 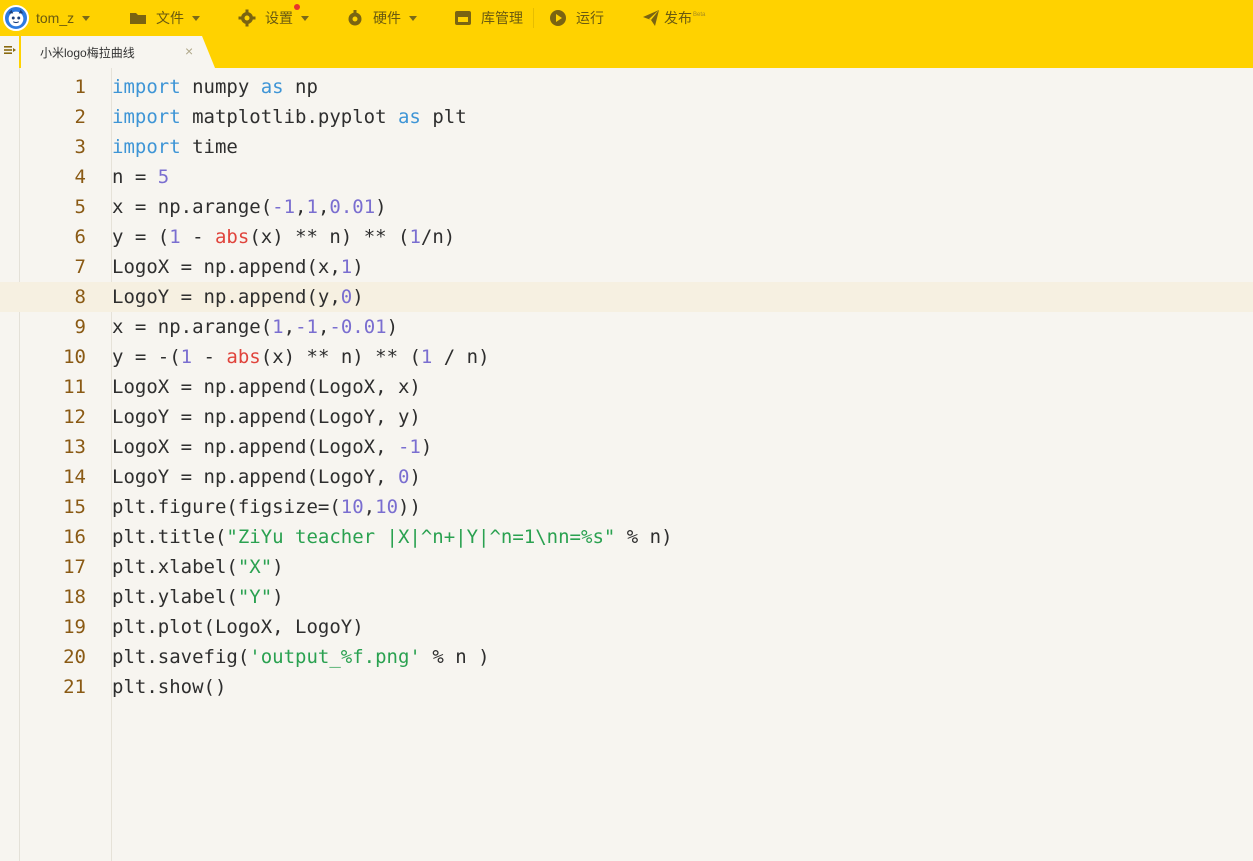 What do you see at coordinates (198, 597) in the screenshot?
I see `code-text: plt.ylabel("Y")` at bounding box center [198, 597].